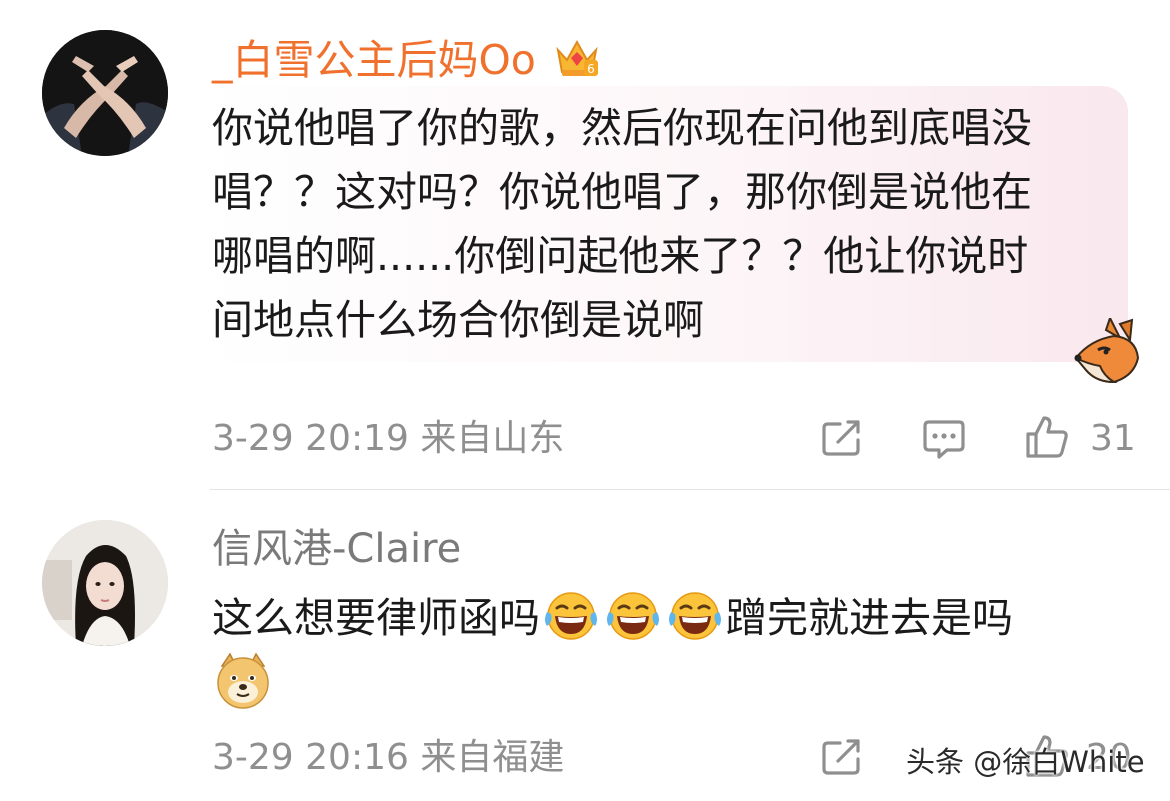 The image size is (1170, 801). Describe the element at coordinates (243, 680) in the screenshot. I see `doge-emoji` at that location.